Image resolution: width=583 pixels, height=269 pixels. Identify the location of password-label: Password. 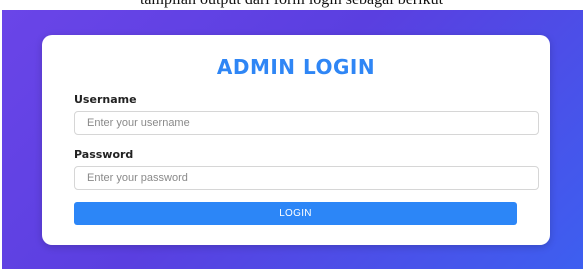
(104, 154).